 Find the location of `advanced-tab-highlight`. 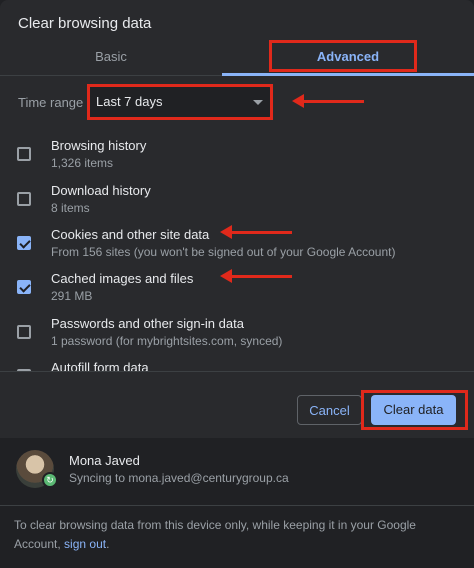

advanced-tab-highlight is located at coordinates (343, 56).